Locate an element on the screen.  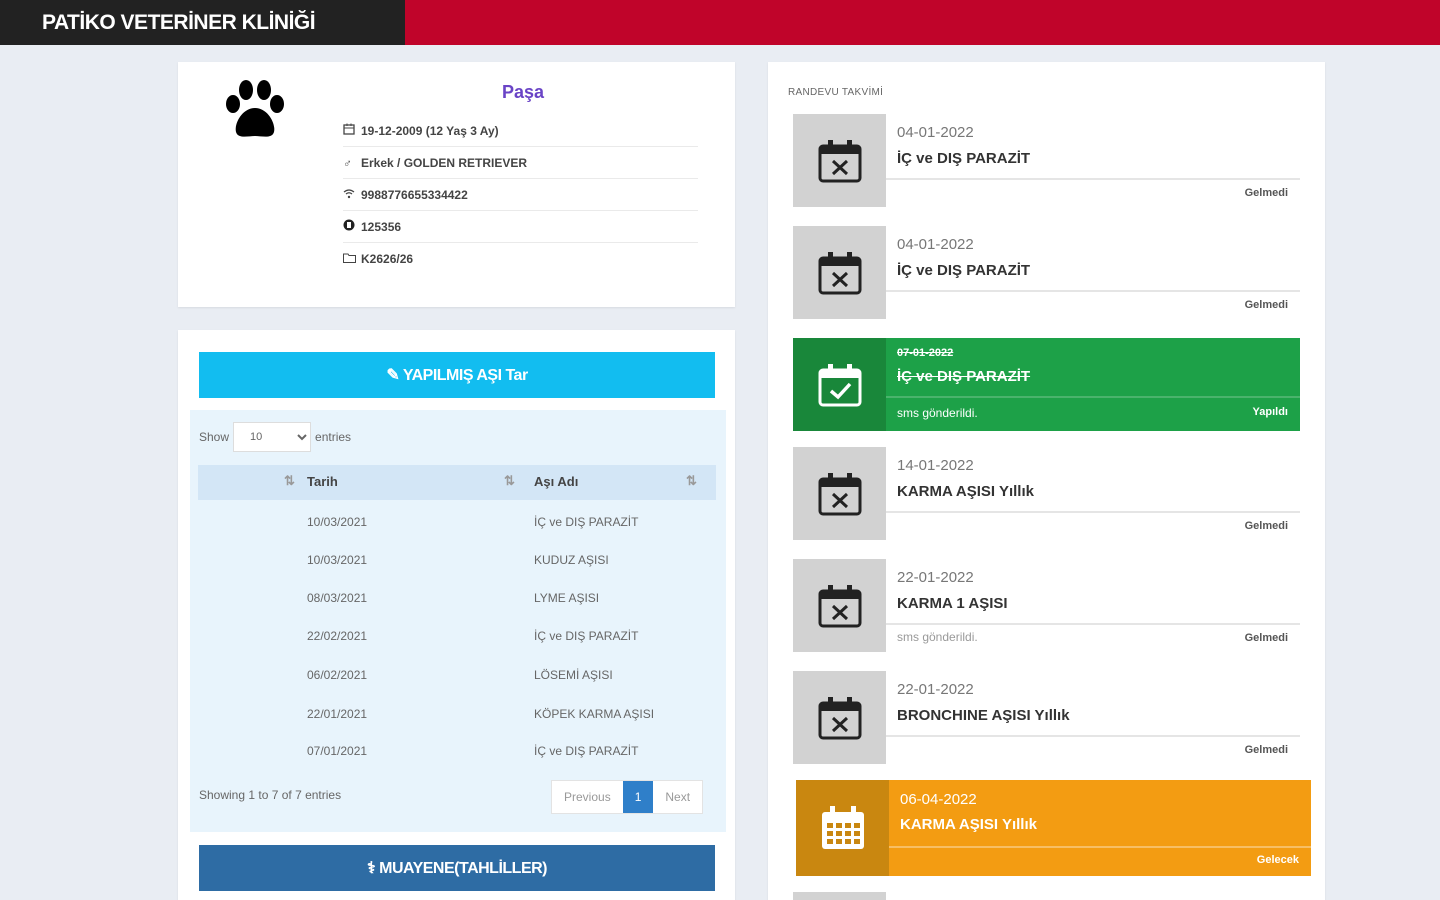
add-vaccine-button: ✎ YAPILMIŞ AŞI Tar is located at coordinates (457, 375).